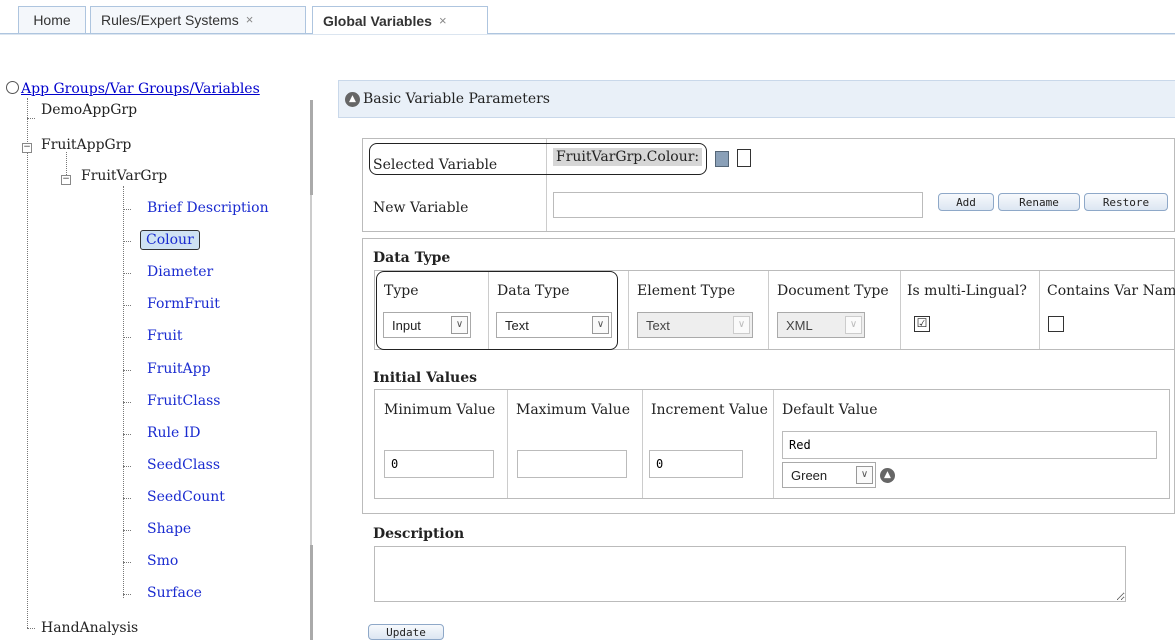 The width and height of the screenshot is (1175, 640). Describe the element at coordinates (183, 304) in the screenshot. I see `tree-node-variable: FormFruit` at that location.